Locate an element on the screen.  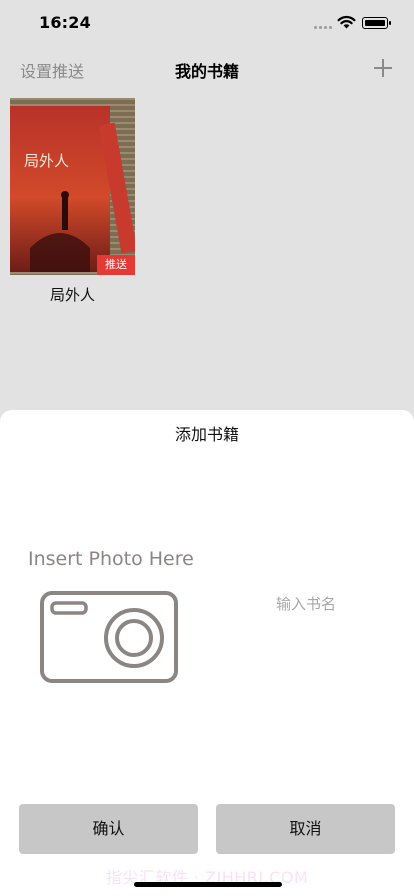
camera-icon is located at coordinates (109, 637).